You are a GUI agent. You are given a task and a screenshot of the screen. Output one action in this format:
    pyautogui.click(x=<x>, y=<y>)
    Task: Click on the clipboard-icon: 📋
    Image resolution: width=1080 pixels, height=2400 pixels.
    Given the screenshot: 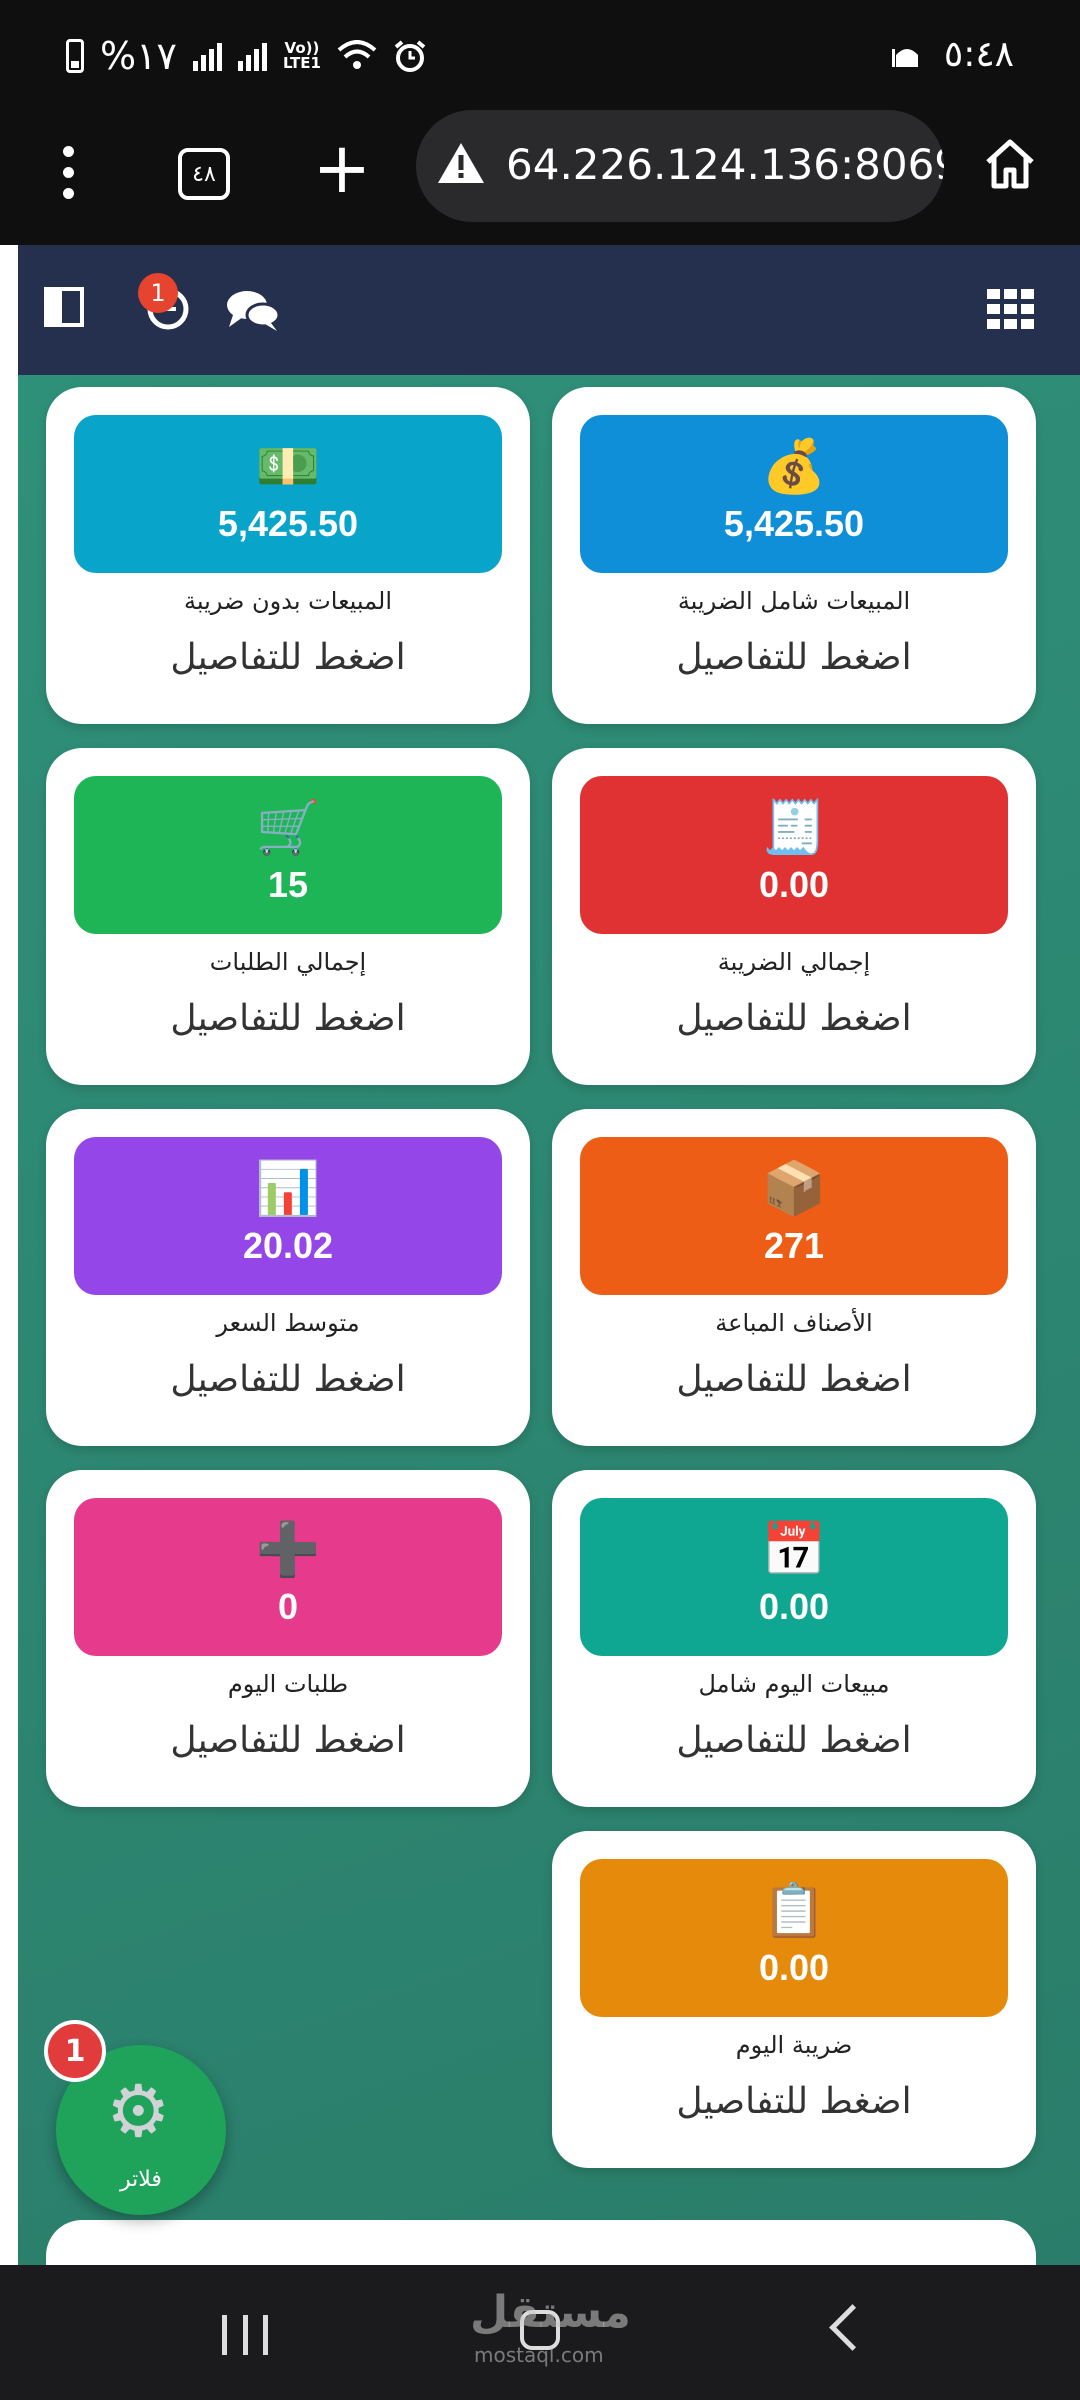 What is the action you would take?
    pyautogui.click(x=794, y=1911)
    